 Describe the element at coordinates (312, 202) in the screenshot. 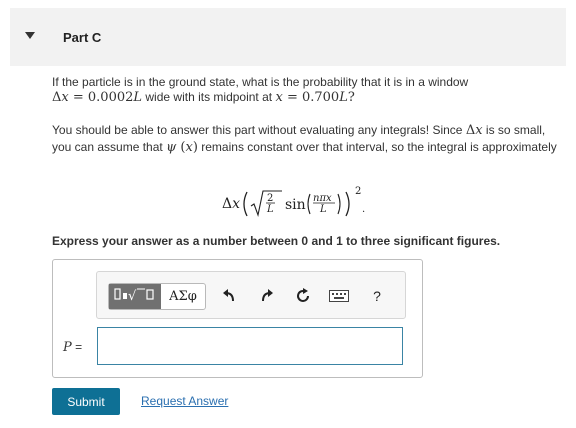

I see `probability-formula: Δx 2 L sin nπx L 2 .` at that location.